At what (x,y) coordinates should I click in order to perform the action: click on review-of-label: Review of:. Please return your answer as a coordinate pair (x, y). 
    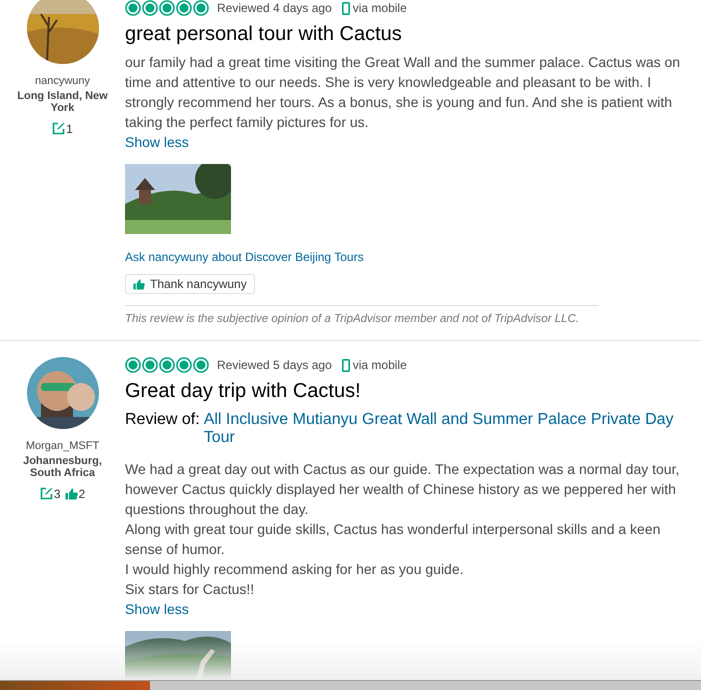
    Looking at the image, I should click on (162, 420).